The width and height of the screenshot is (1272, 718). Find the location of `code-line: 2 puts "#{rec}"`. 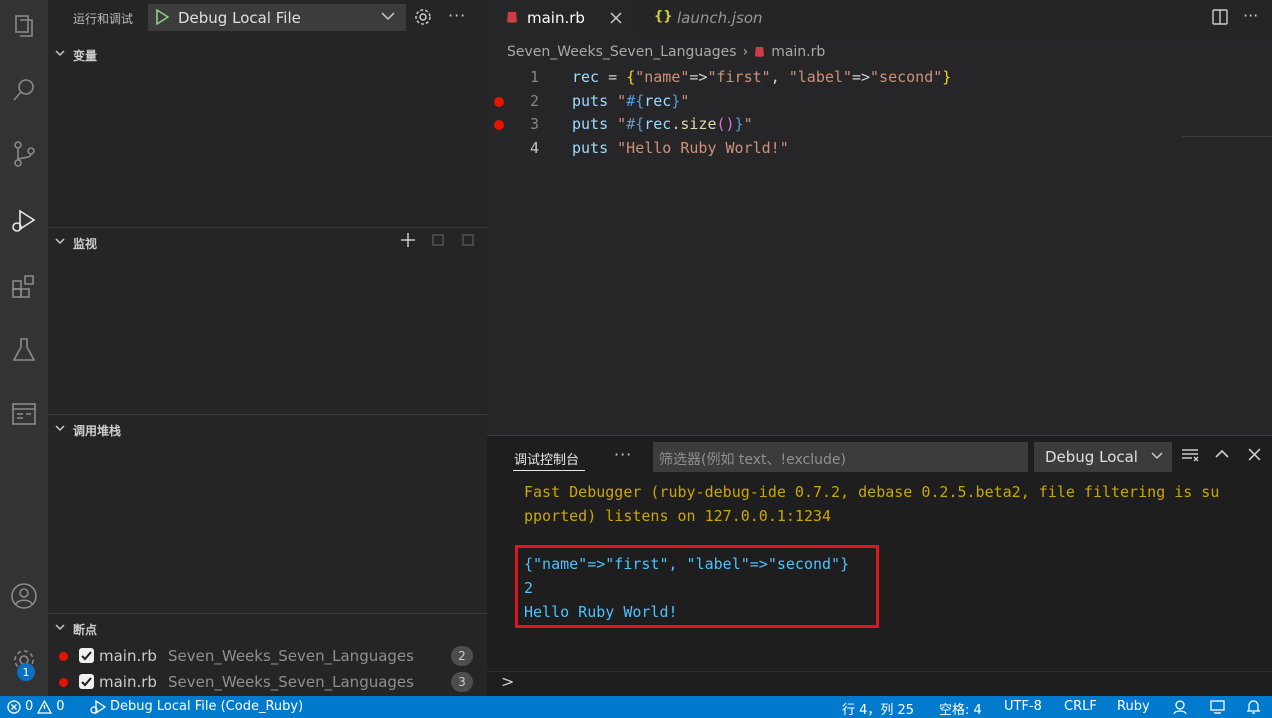

code-line: 2 puts "#{rec}" is located at coordinates (879, 102).